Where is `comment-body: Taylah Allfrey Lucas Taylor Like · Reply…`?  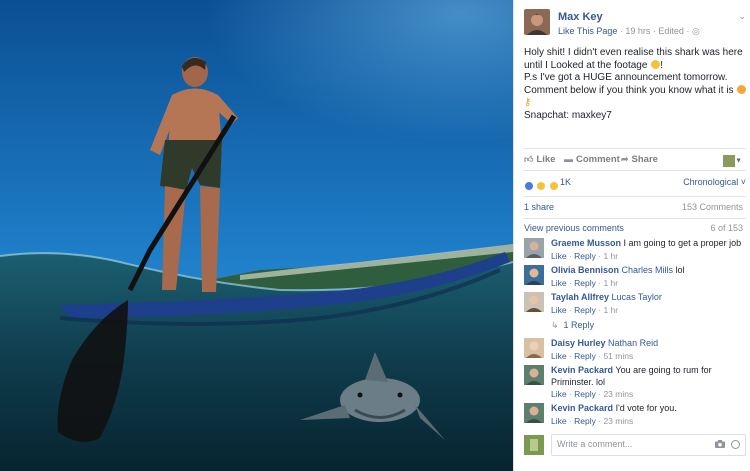
comment-body: Taylah Allfrey Lucas Taylor Like · Reply… is located at coordinates (647, 304).